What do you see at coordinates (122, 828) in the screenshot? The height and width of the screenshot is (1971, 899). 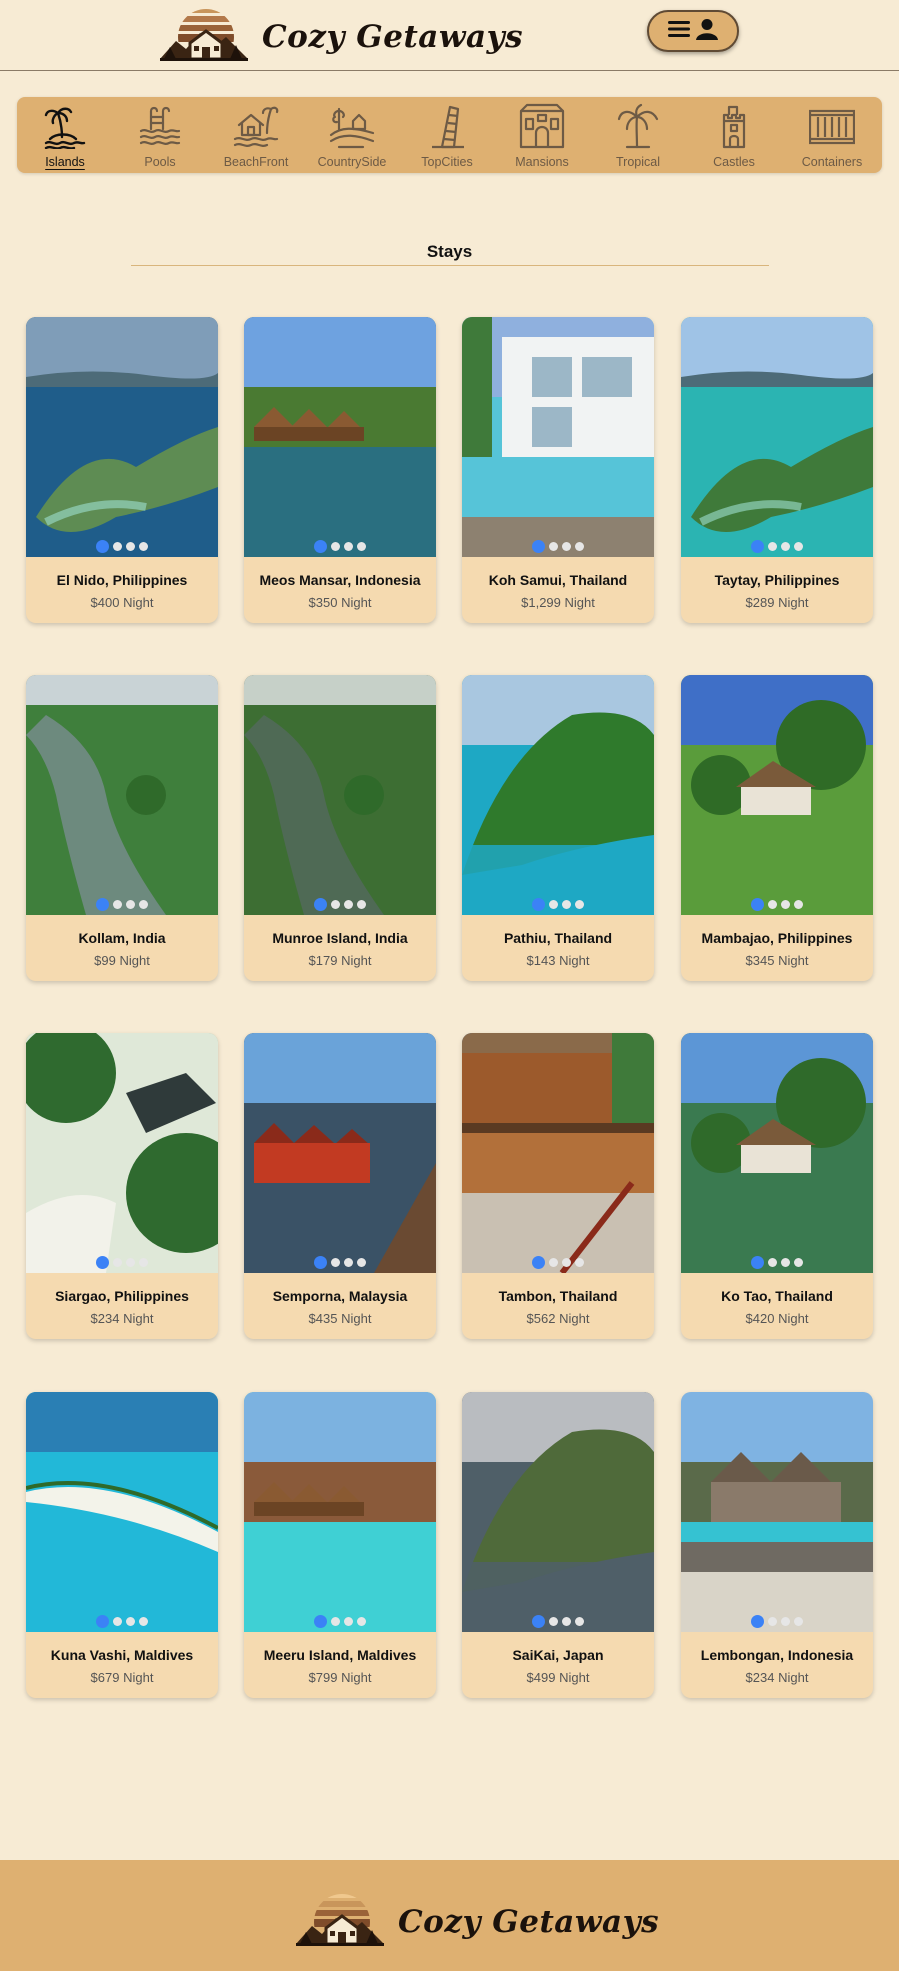 I see `stay-card: Kollam, India $99 Night` at bounding box center [122, 828].